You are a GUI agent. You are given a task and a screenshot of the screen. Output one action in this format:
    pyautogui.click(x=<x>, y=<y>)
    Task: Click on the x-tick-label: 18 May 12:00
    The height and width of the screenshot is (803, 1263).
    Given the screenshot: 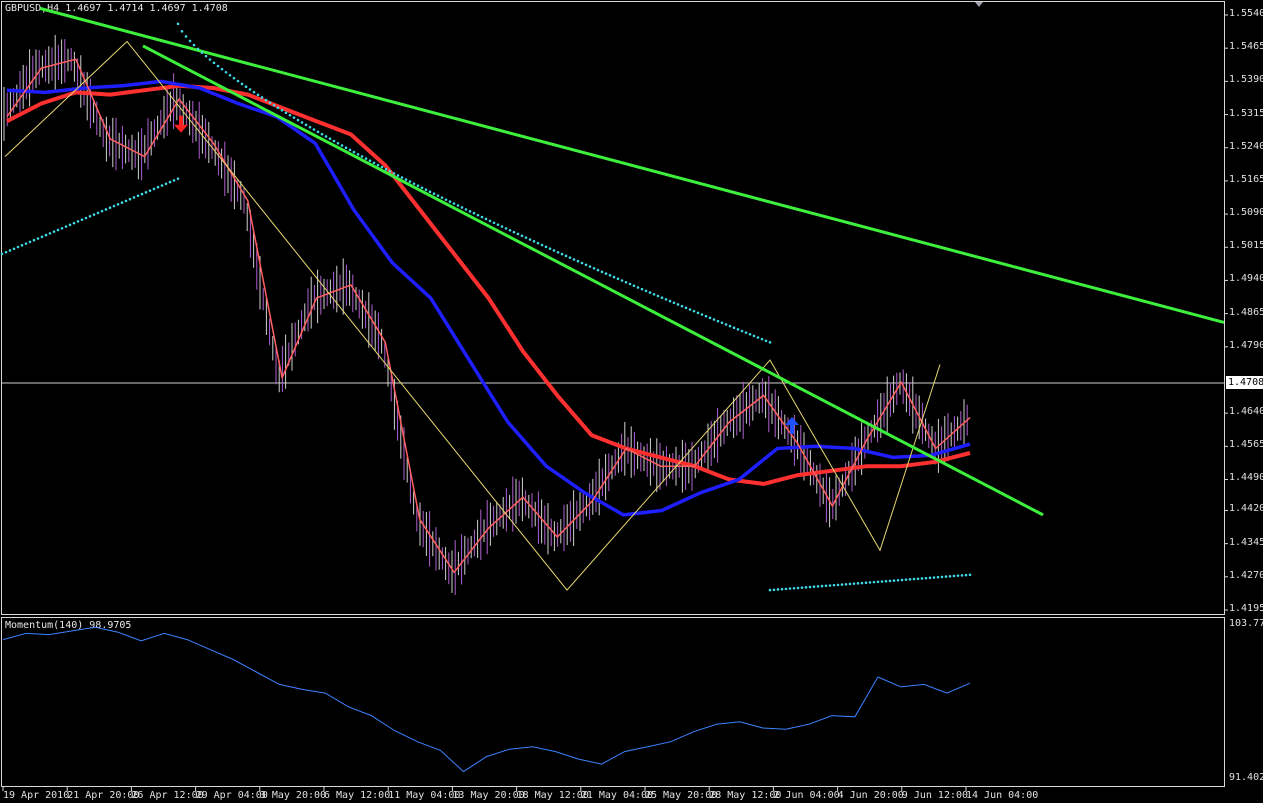 What is the action you would take?
    pyautogui.click(x=552, y=795)
    